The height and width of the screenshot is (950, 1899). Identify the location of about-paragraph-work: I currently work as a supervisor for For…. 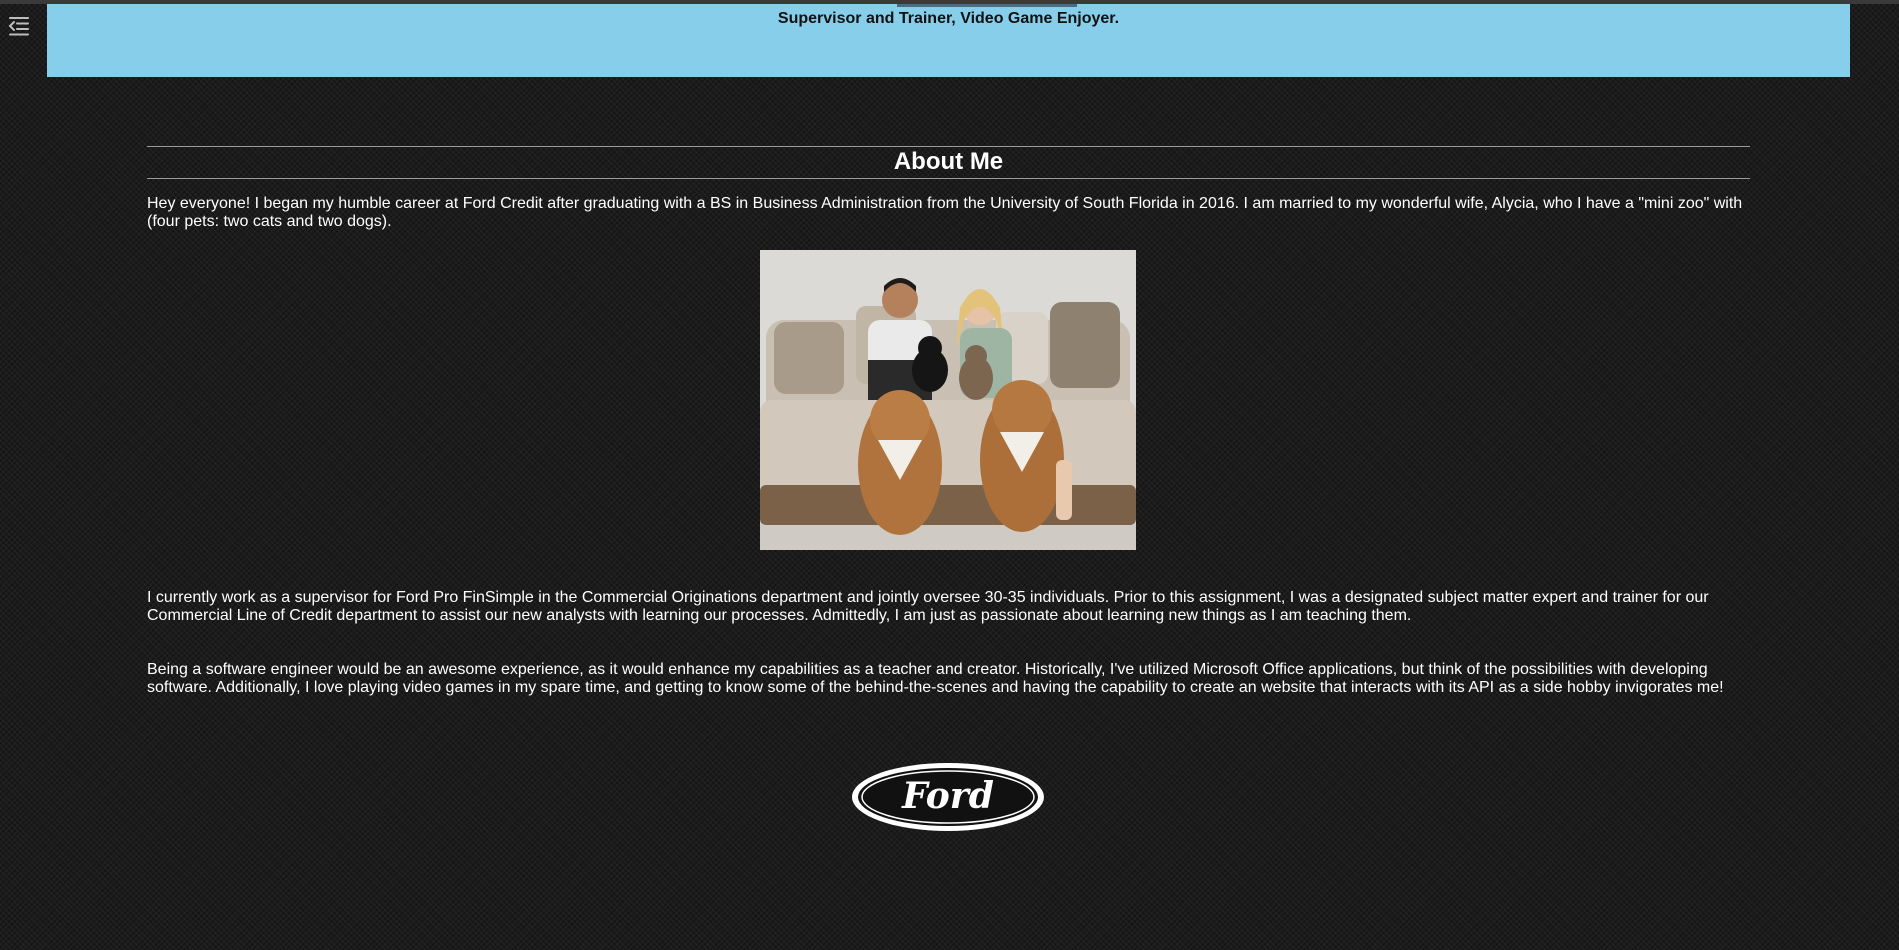
(928, 606).